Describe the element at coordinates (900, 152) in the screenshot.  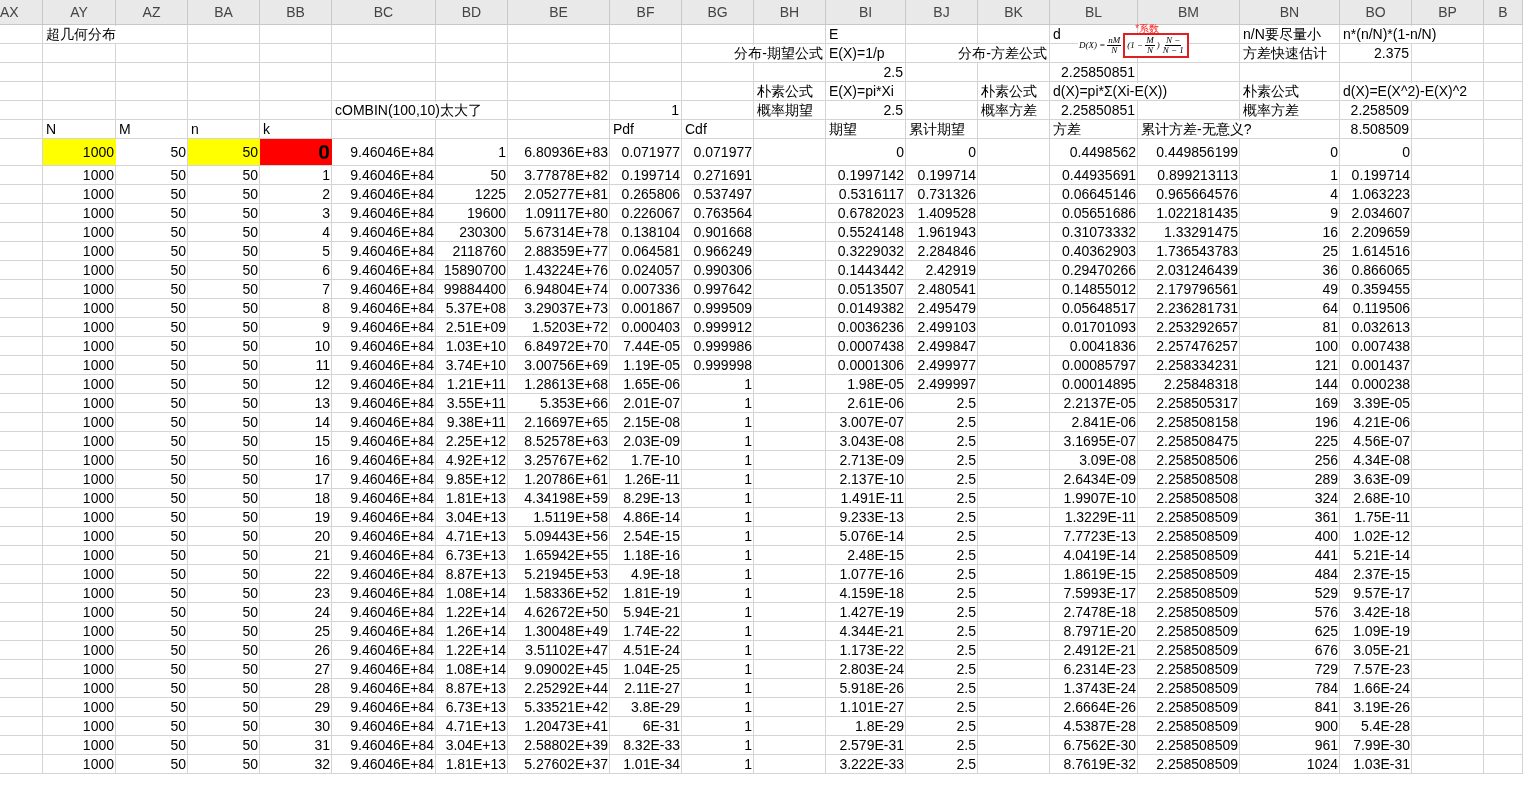
I see `cell-value: 0` at that location.